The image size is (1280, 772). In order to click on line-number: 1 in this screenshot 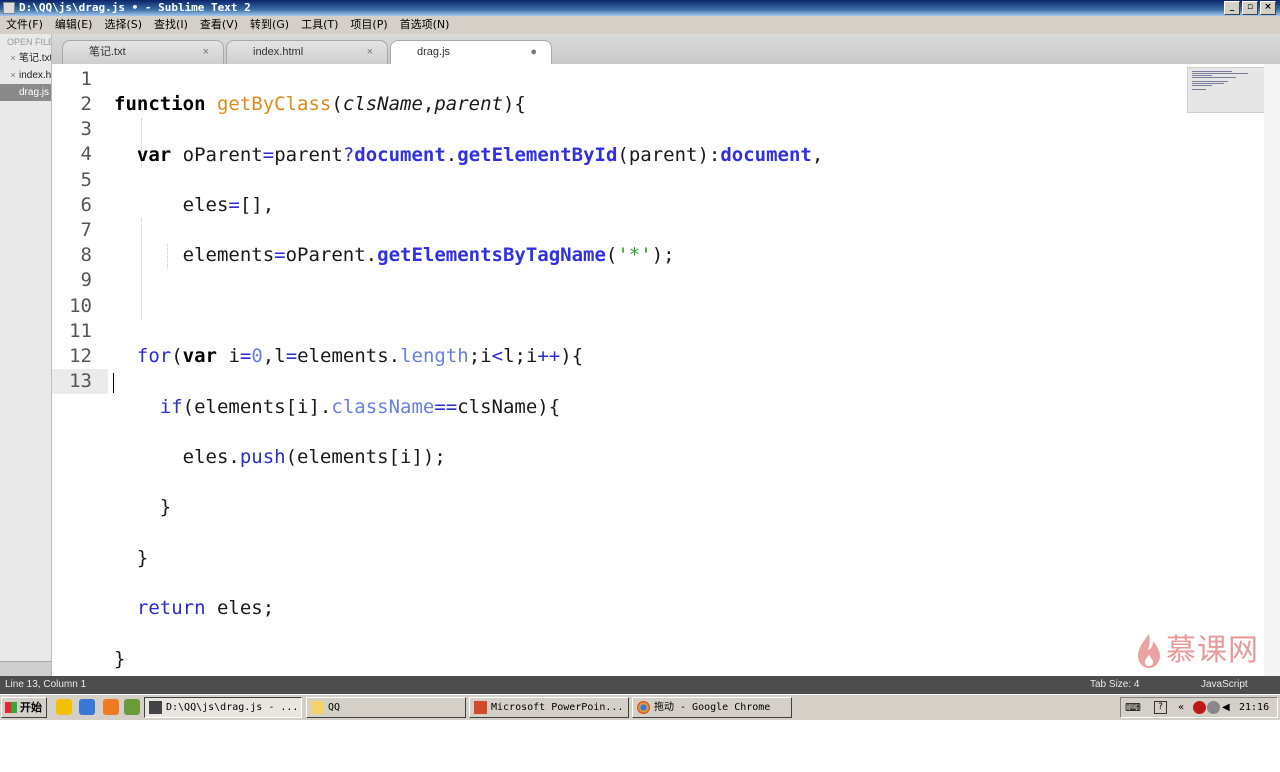, I will do `click(86, 79)`.